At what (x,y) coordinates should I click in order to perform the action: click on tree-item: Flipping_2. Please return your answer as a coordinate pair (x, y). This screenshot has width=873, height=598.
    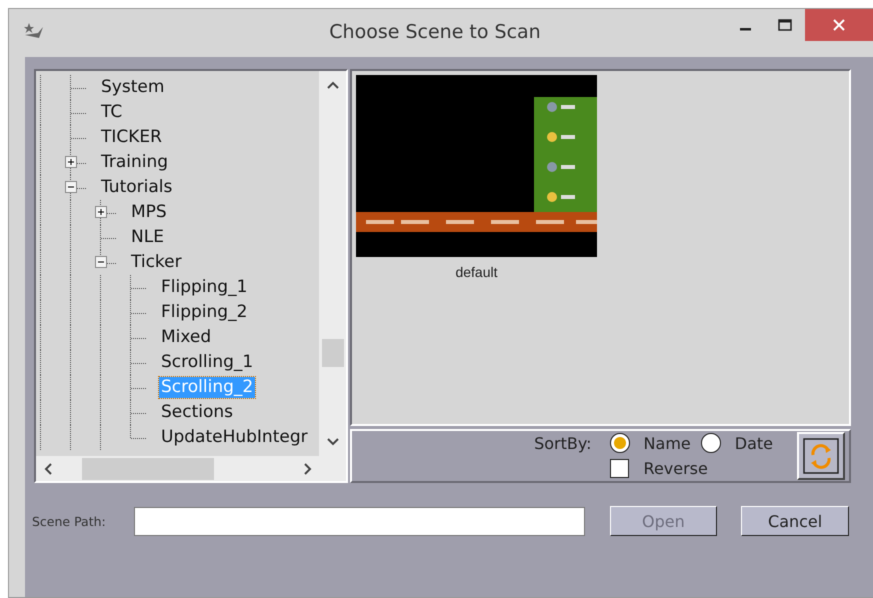
    Looking at the image, I should click on (204, 312).